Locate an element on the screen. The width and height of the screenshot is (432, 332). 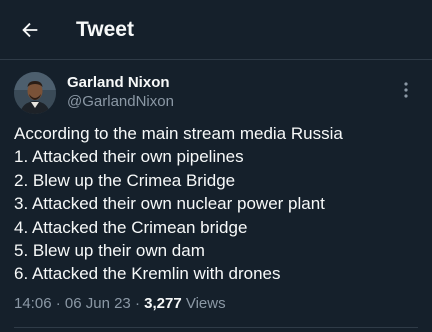
arrow-left-icon is located at coordinates (30, 30).